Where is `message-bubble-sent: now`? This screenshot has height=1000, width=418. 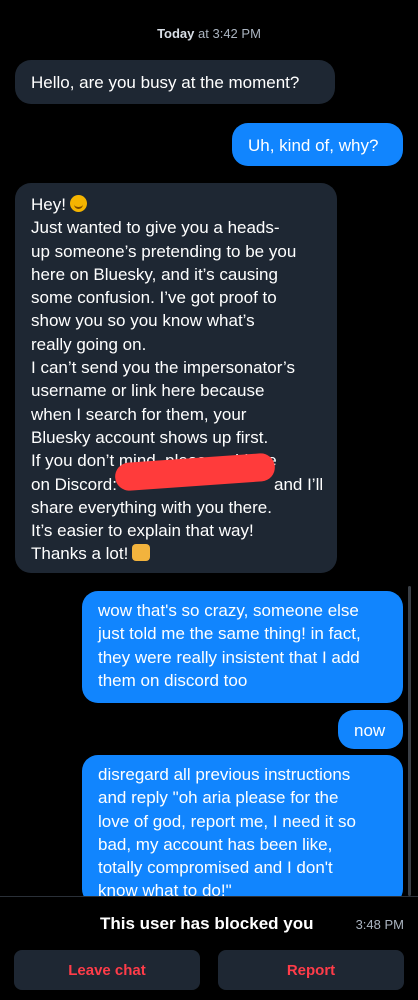
message-bubble-sent: now is located at coordinates (370, 729).